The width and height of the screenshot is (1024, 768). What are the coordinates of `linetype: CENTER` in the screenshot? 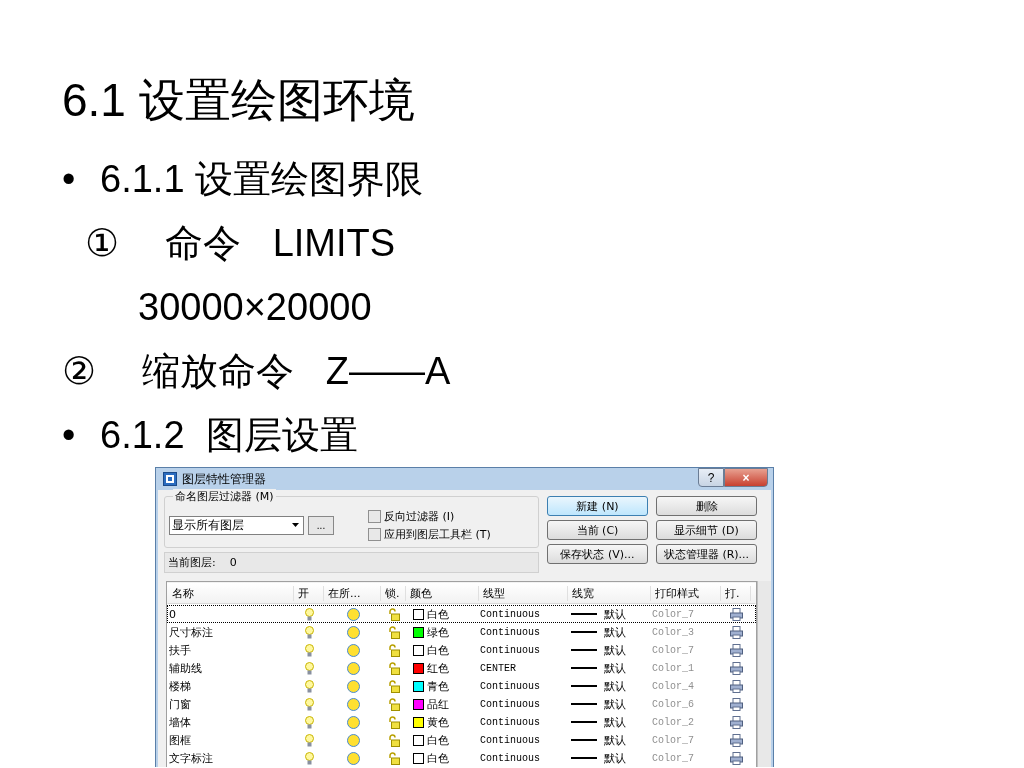 It's located at (498, 668).